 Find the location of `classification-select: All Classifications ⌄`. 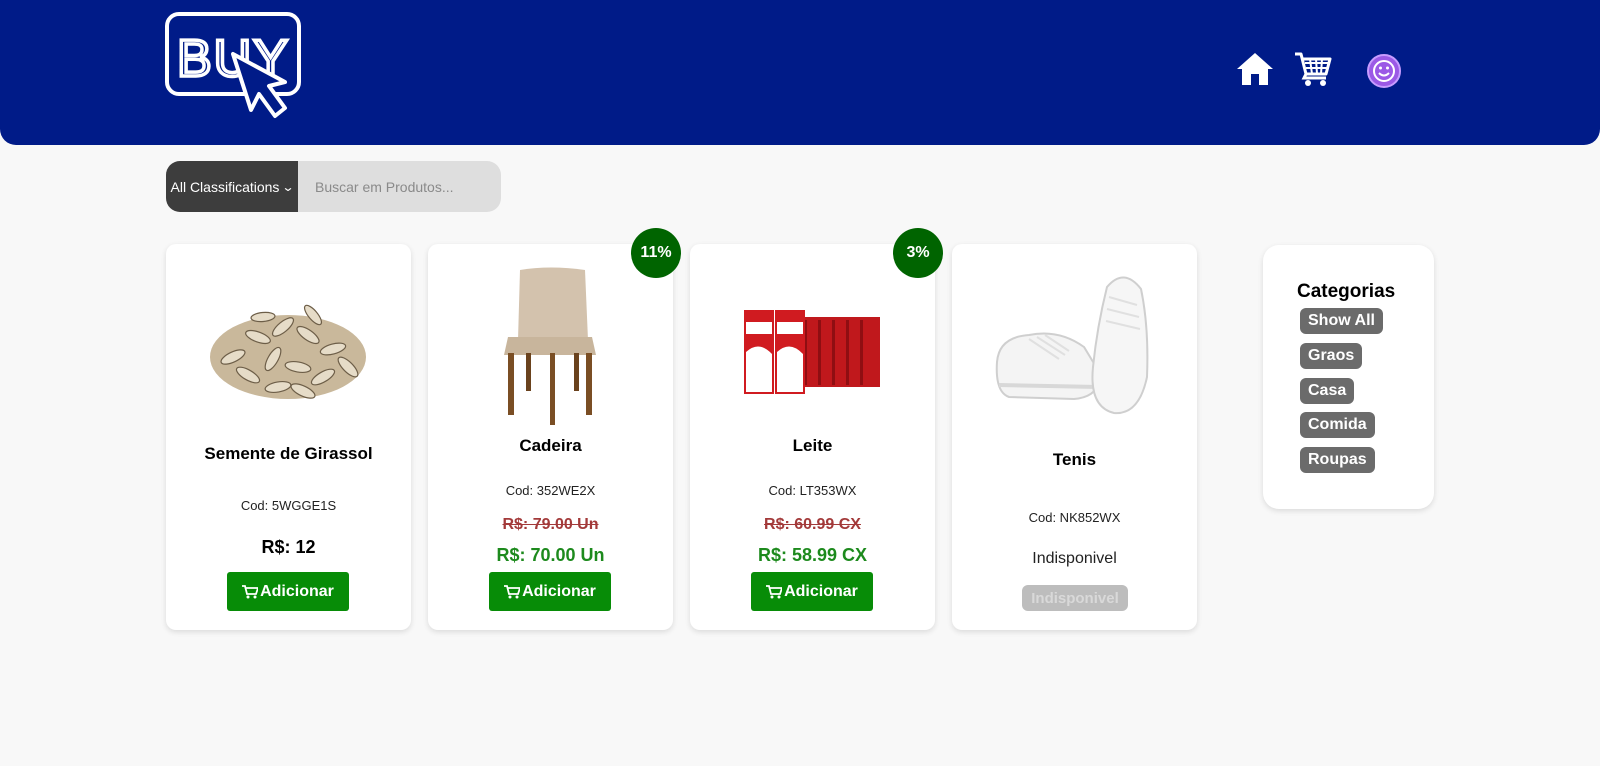

classification-select: All Classifications ⌄ is located at coordinates (232, 186).